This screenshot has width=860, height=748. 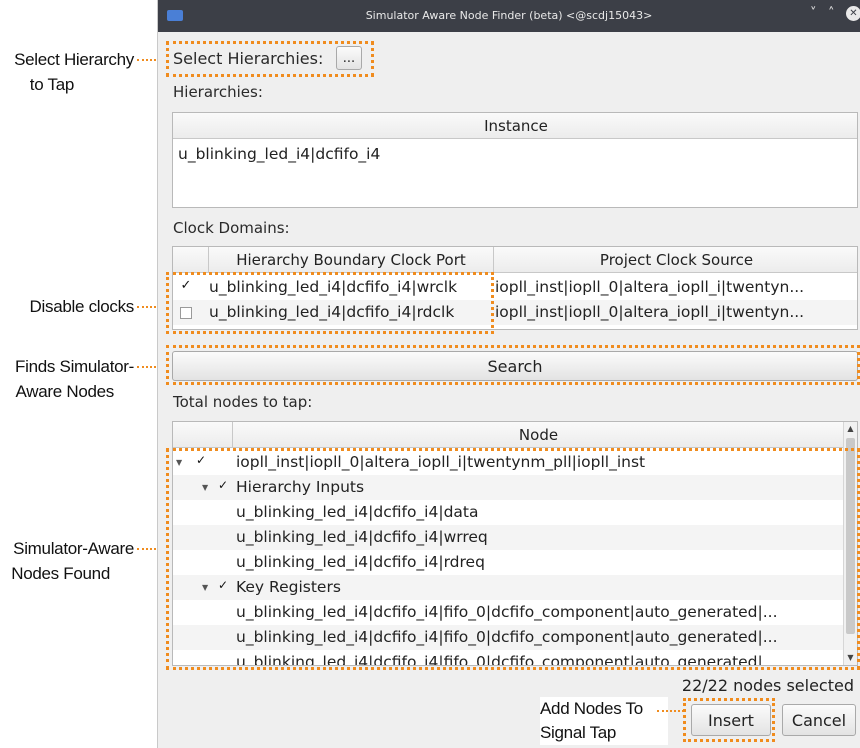 I want to click on column-header-blank, so click(x=203, y=435).